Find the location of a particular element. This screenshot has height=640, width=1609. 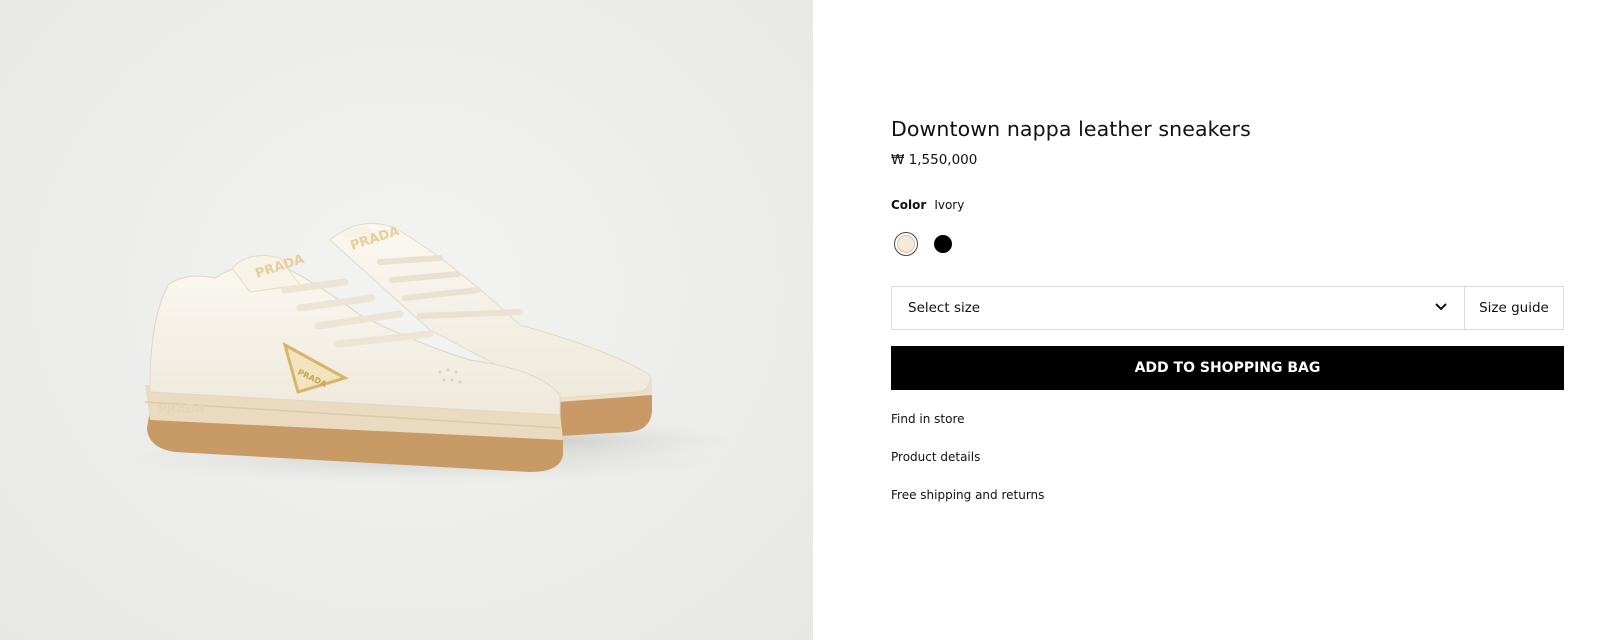

add-to-bag-button: ADD TO SHOPPING BAG is located at coordinates (1227, 368).